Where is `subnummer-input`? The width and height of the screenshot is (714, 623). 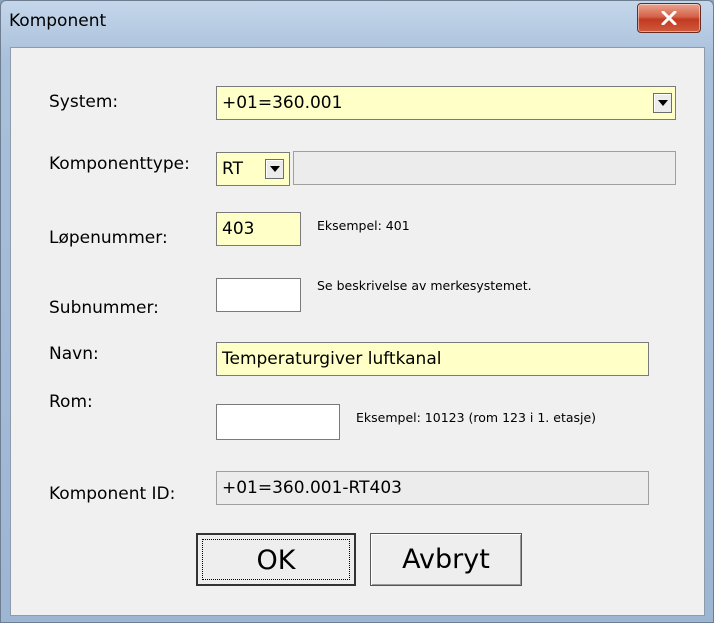
subnummer-input is located at coordinates (258, 295).